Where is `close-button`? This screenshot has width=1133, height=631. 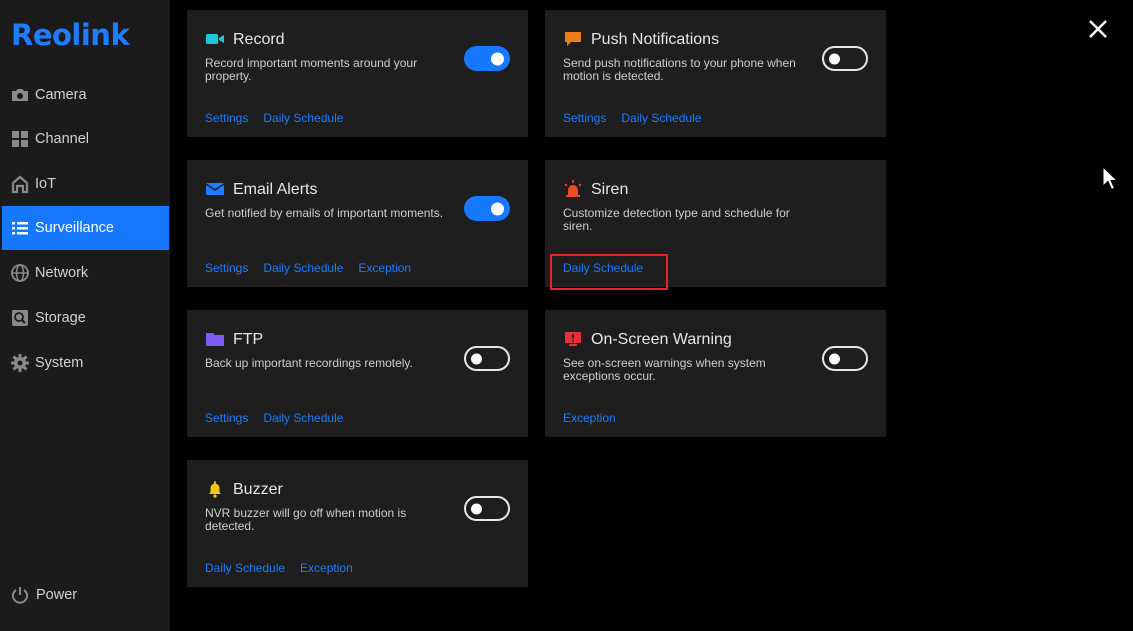
close-button is located at coordinates (1098, 29).